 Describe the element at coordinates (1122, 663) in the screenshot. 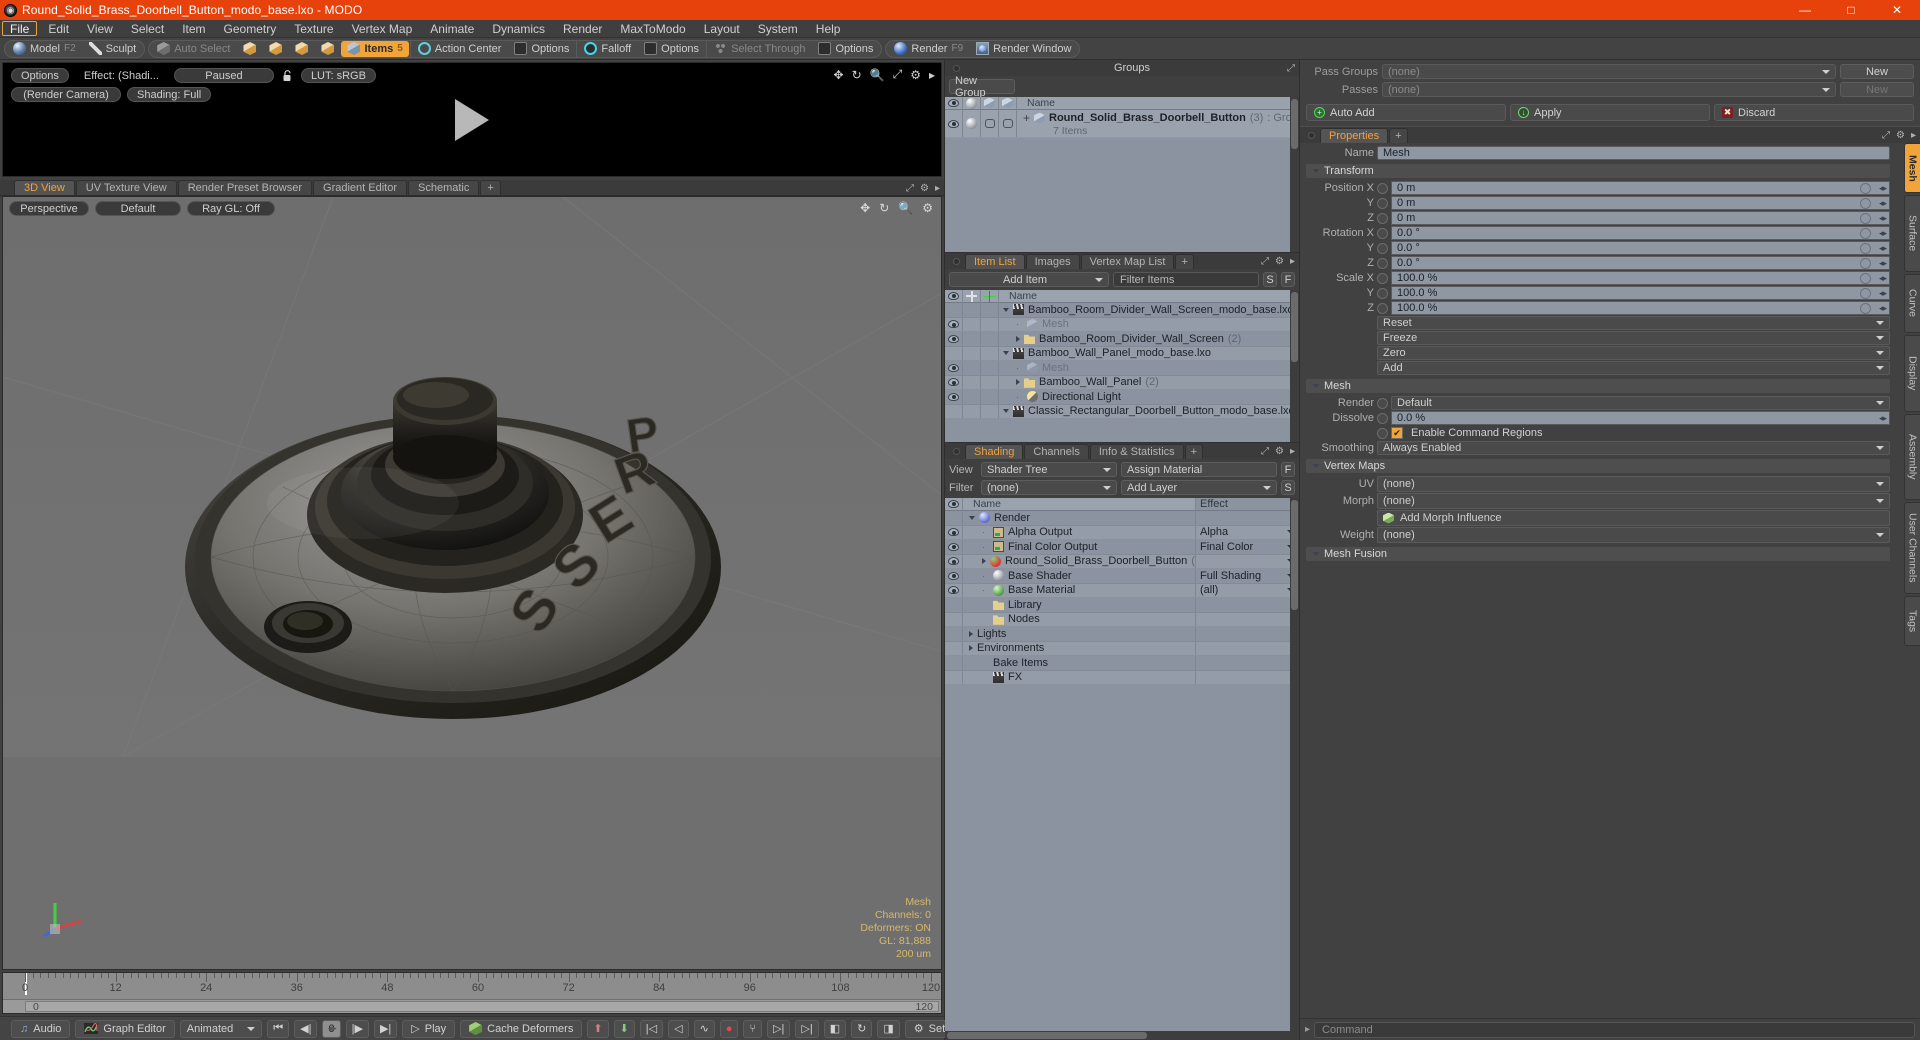

I see `shader-tree-row: Bake Items` at that location.